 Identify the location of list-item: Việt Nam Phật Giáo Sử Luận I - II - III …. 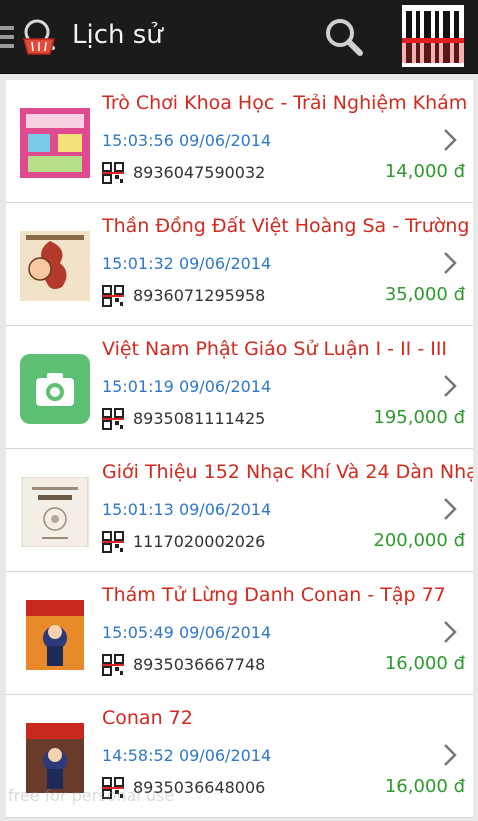
(239, 387).